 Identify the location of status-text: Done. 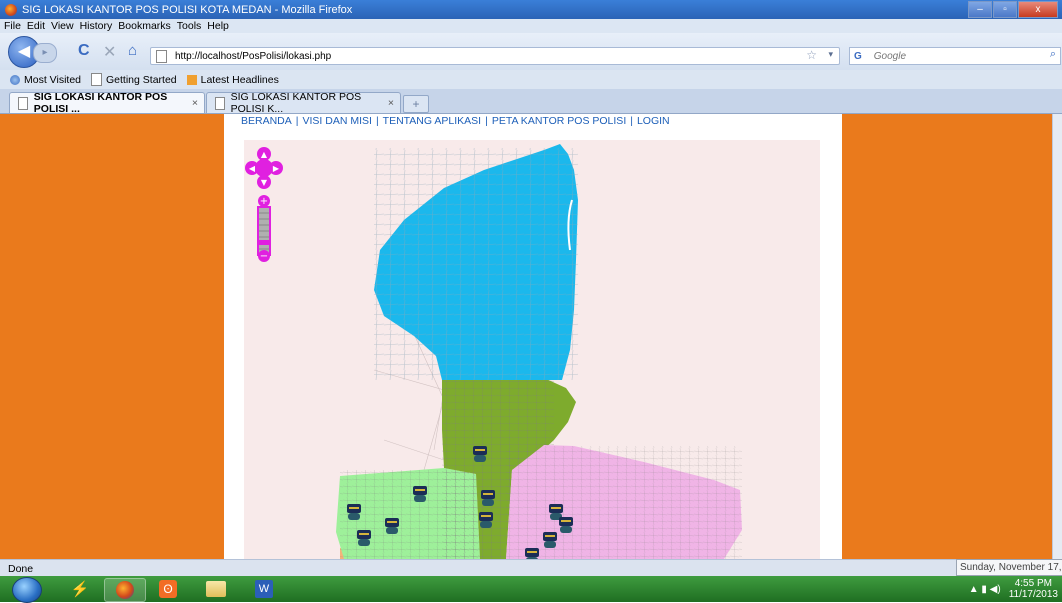
(21, 568).